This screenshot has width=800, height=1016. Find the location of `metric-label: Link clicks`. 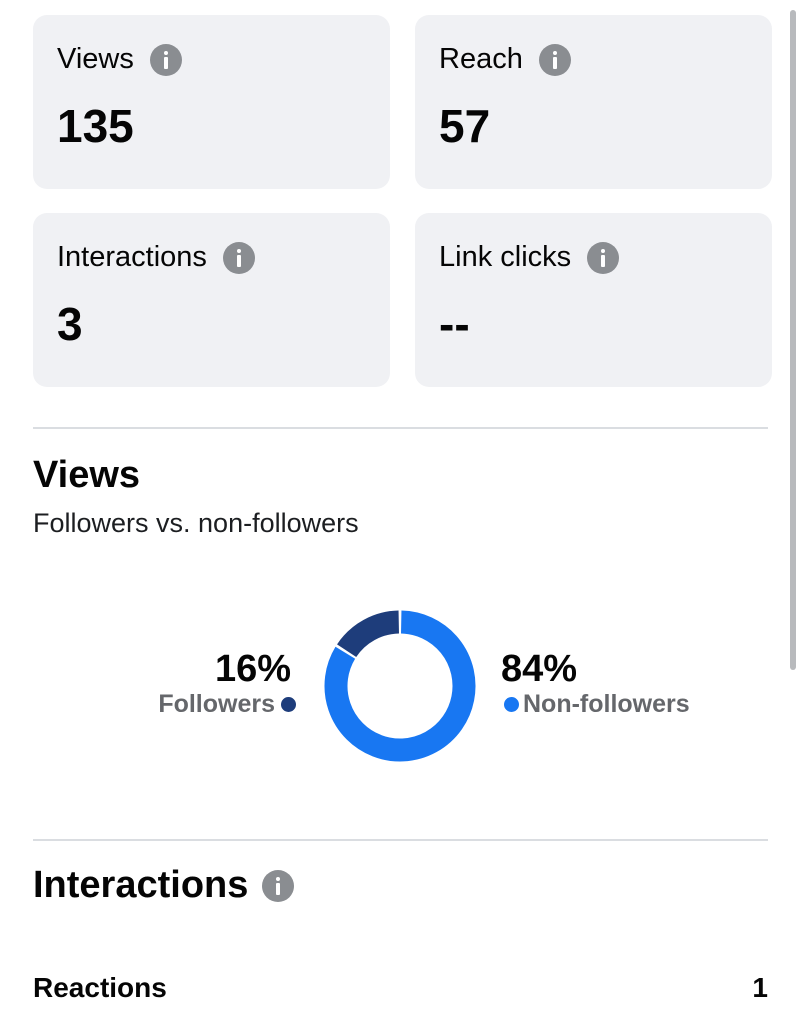

metric-label: Link clicks is located at coordinates (505, 257).